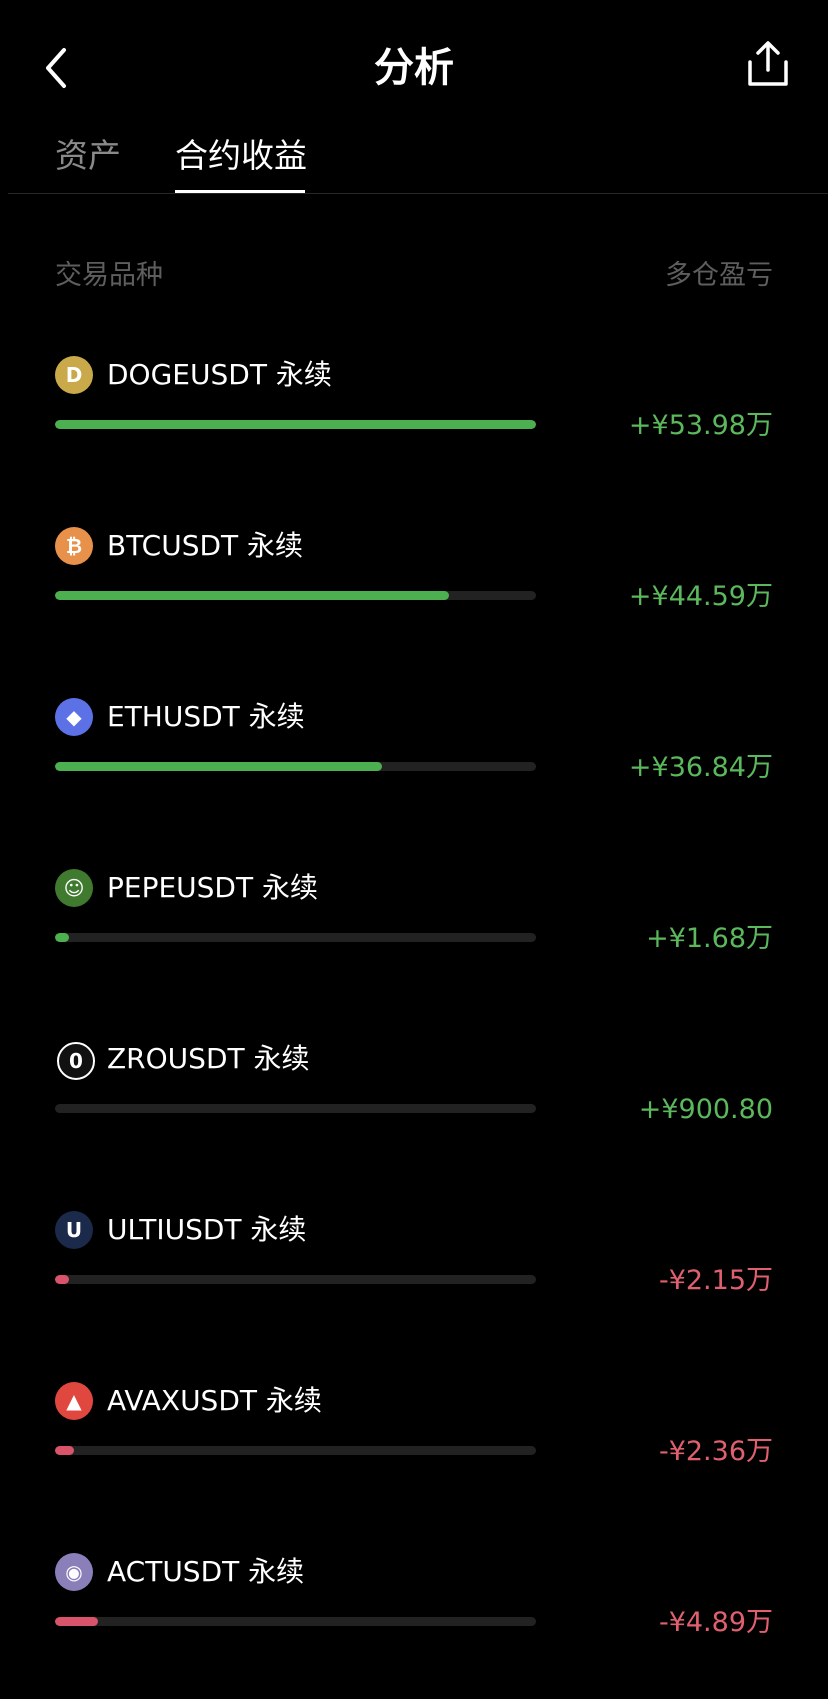 The image size is (828, 1699). I want to click on symbol-label: ZROUSDT 永续, so click(208, 1058).